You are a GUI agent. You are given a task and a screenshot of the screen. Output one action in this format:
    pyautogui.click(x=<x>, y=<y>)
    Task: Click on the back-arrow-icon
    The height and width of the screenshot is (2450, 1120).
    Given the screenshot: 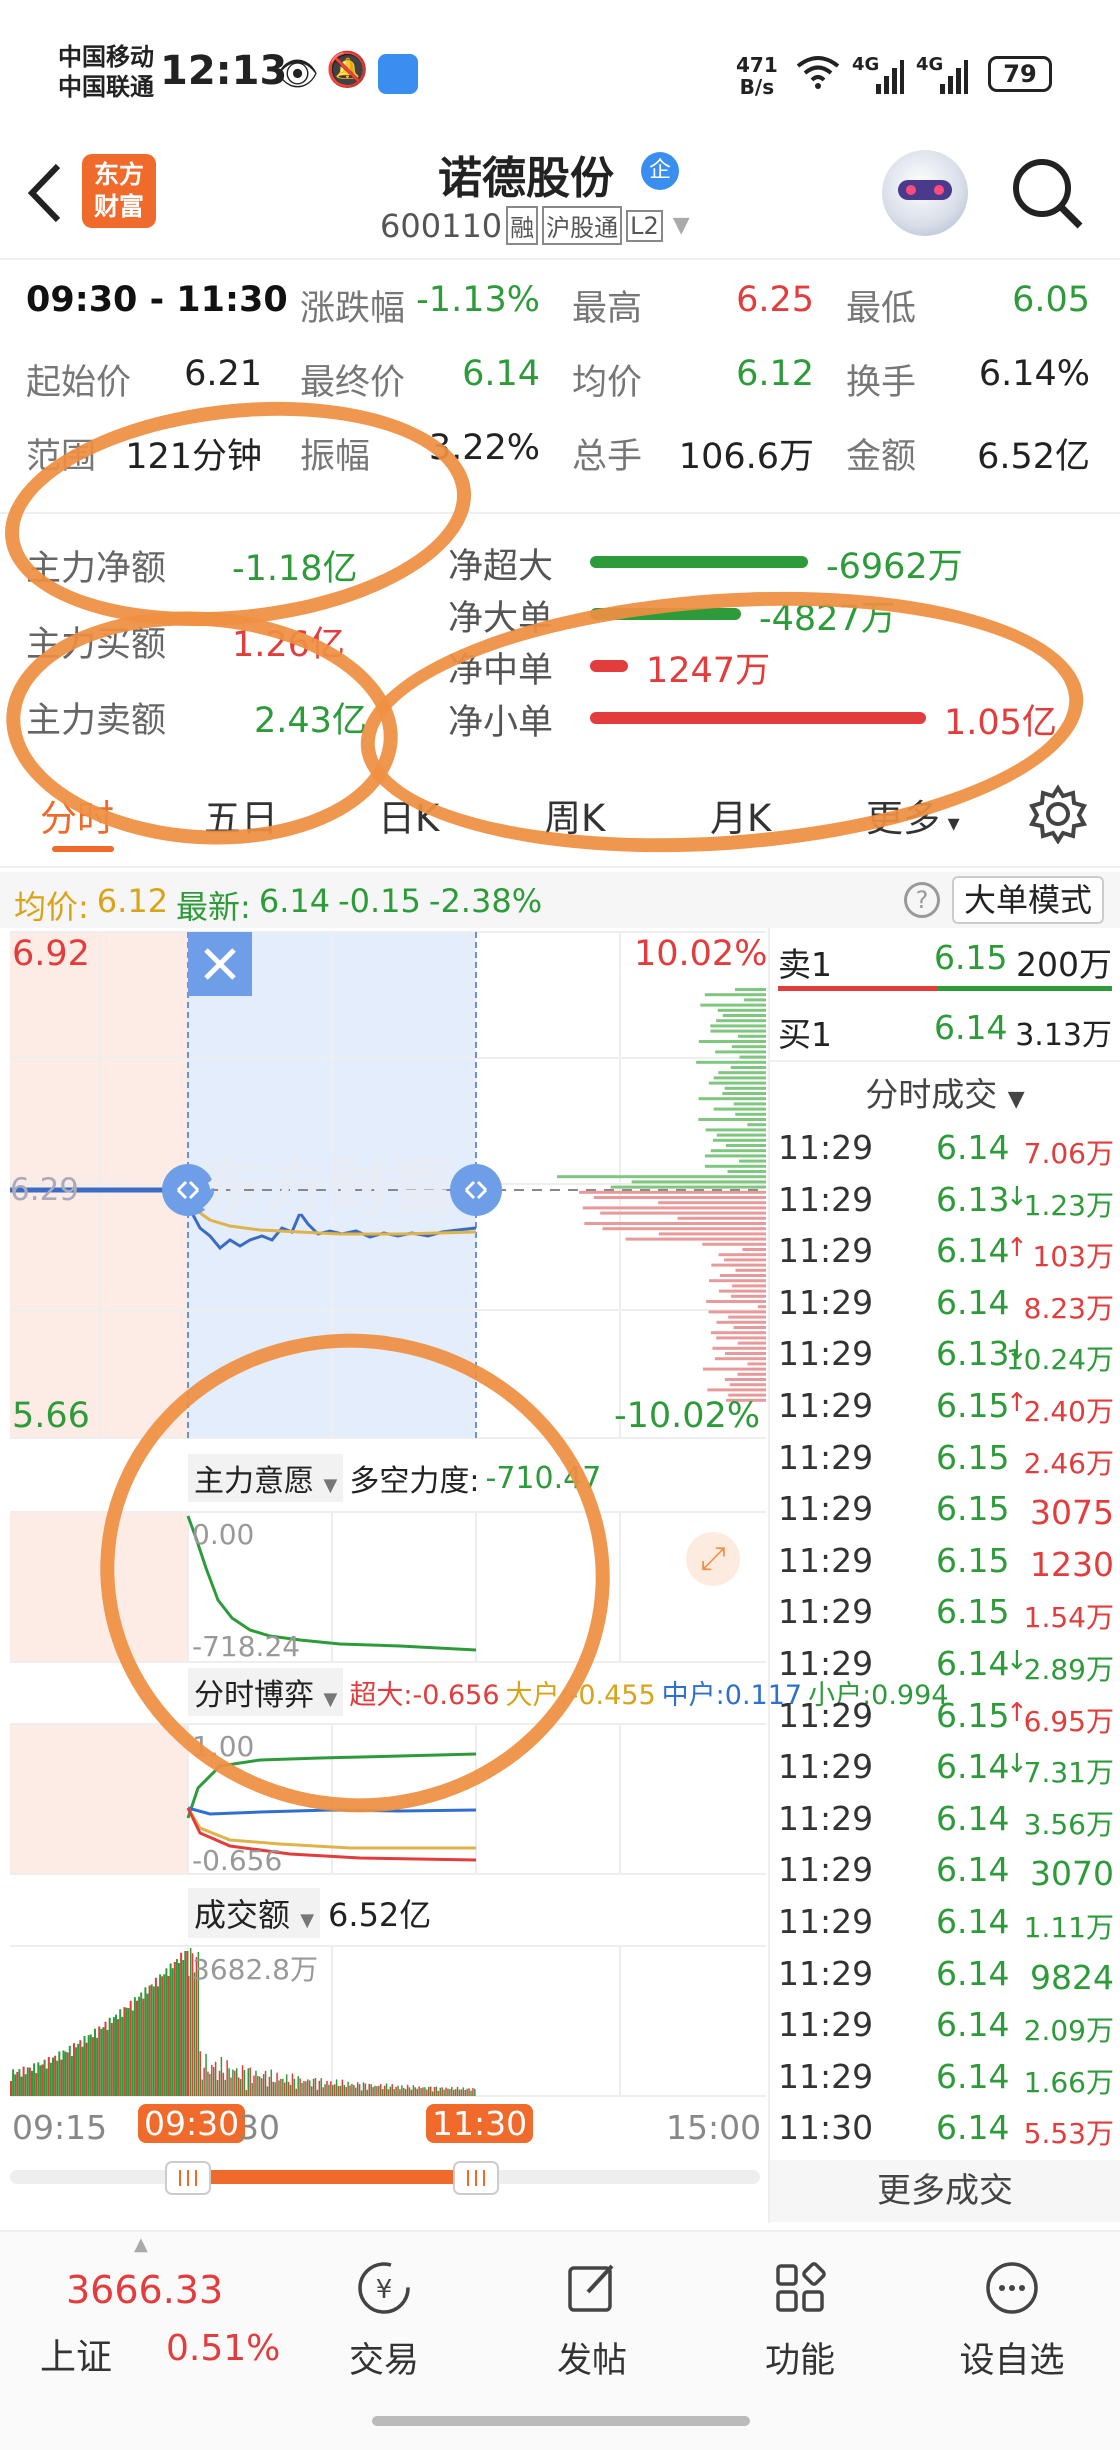 What is the action you would take?
    pyautogui.click(x=44, y=195)
    